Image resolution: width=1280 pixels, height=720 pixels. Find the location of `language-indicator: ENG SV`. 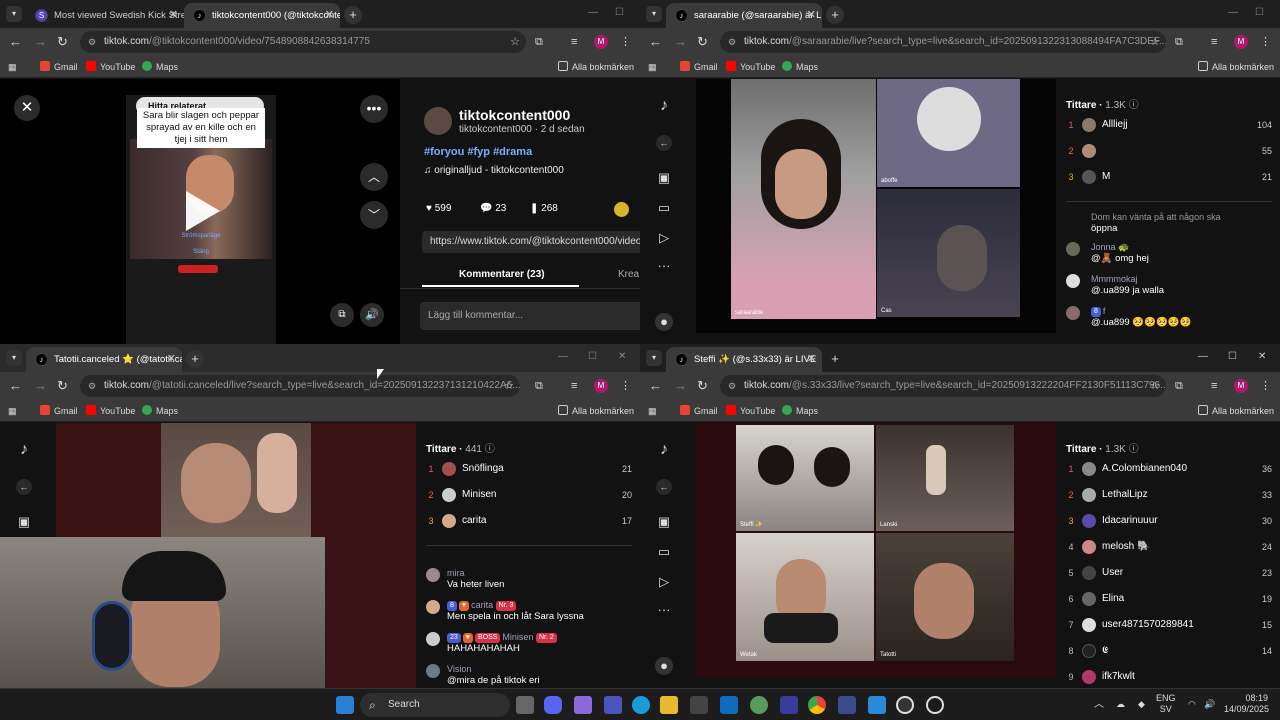

language-indicator: ENG SV is located at coordinates (1166, 704).